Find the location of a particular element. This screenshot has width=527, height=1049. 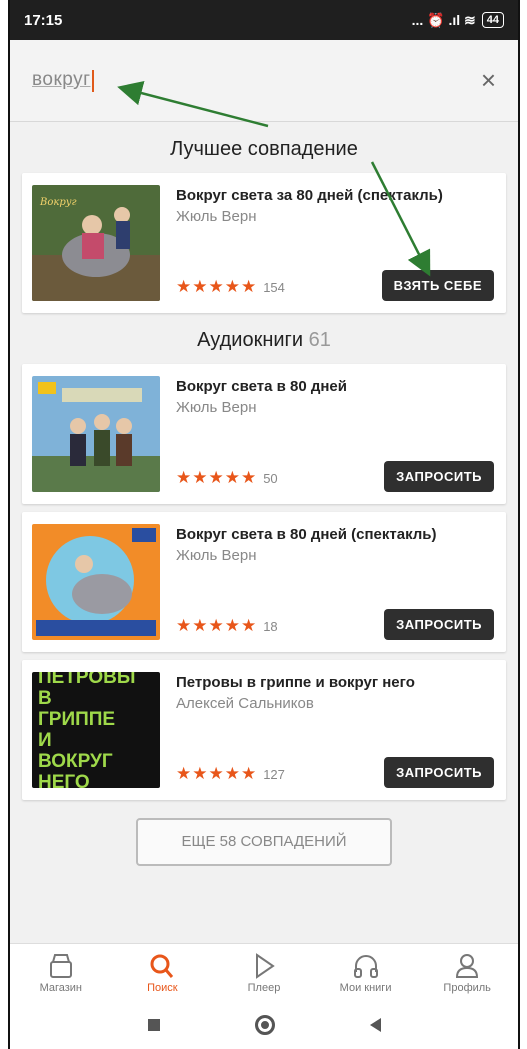

rating: ★★★★★ 50 is located at coordinates (227, 478).